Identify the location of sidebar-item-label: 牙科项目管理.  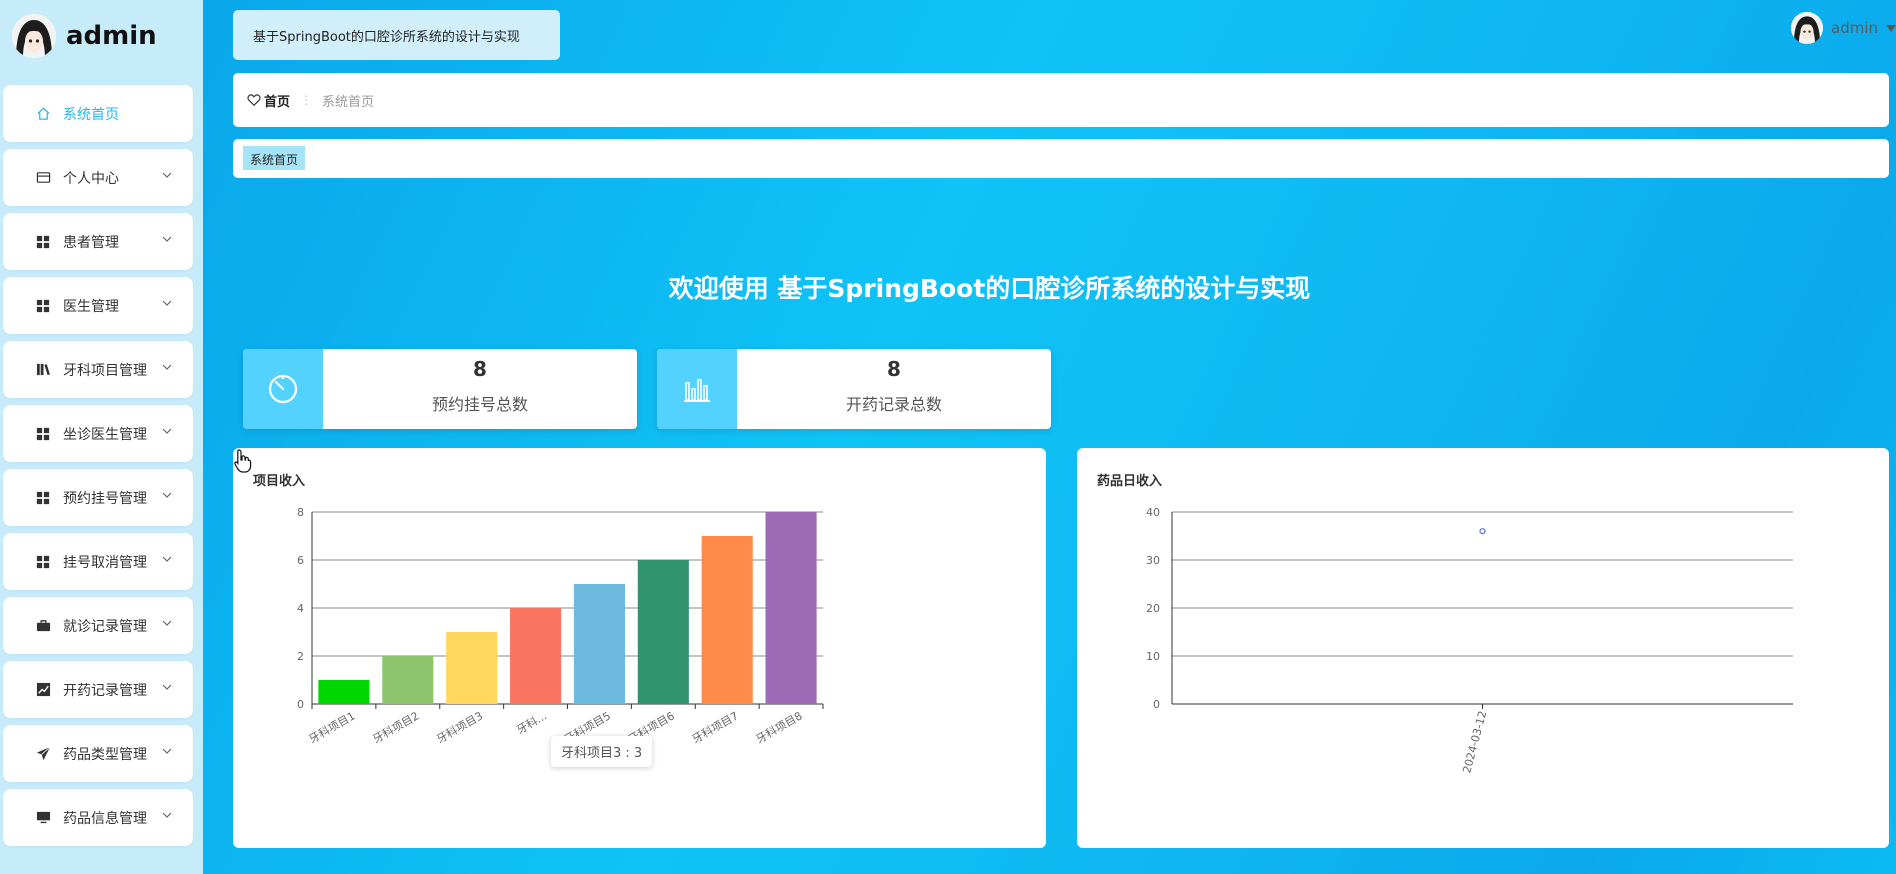
(105, 370).